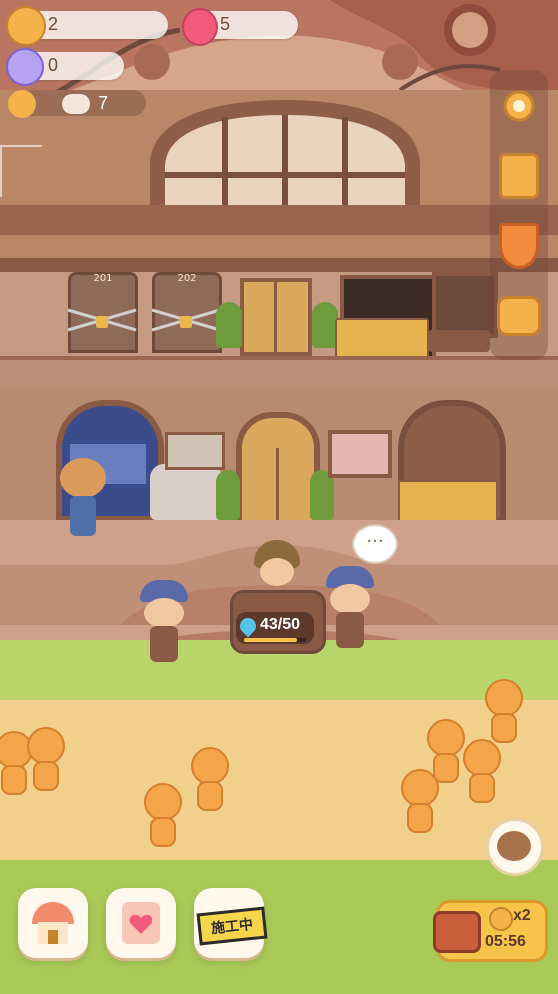 This screenshot has height=994, width=558. Describe the element at coordinates (505, 941) in the screenshot. I see `ad-timer: 05:56` at that location.